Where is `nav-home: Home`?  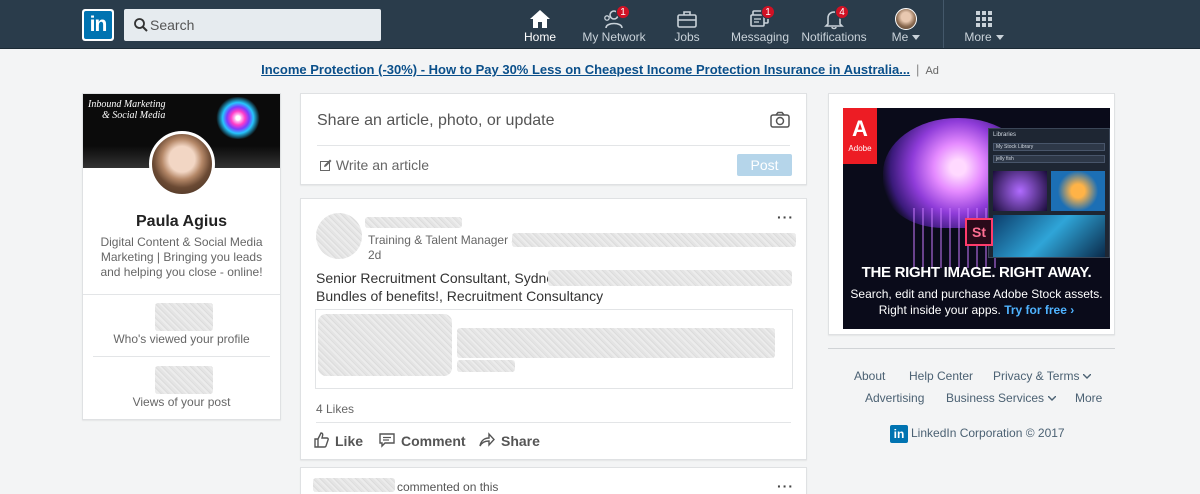
nav-home: Home is located at coordinates (540, 24).